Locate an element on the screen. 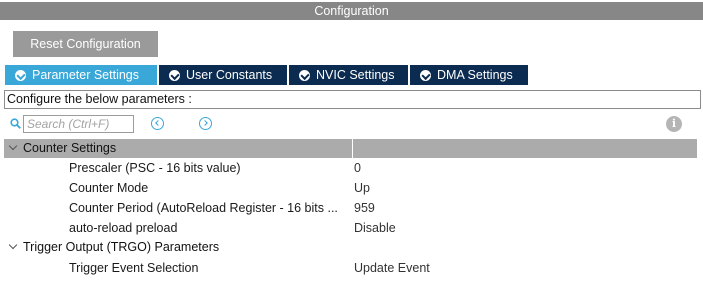 The image size is (703, 286). tab-dma-settings: DMA Settings is located at coordinates (469, 75).